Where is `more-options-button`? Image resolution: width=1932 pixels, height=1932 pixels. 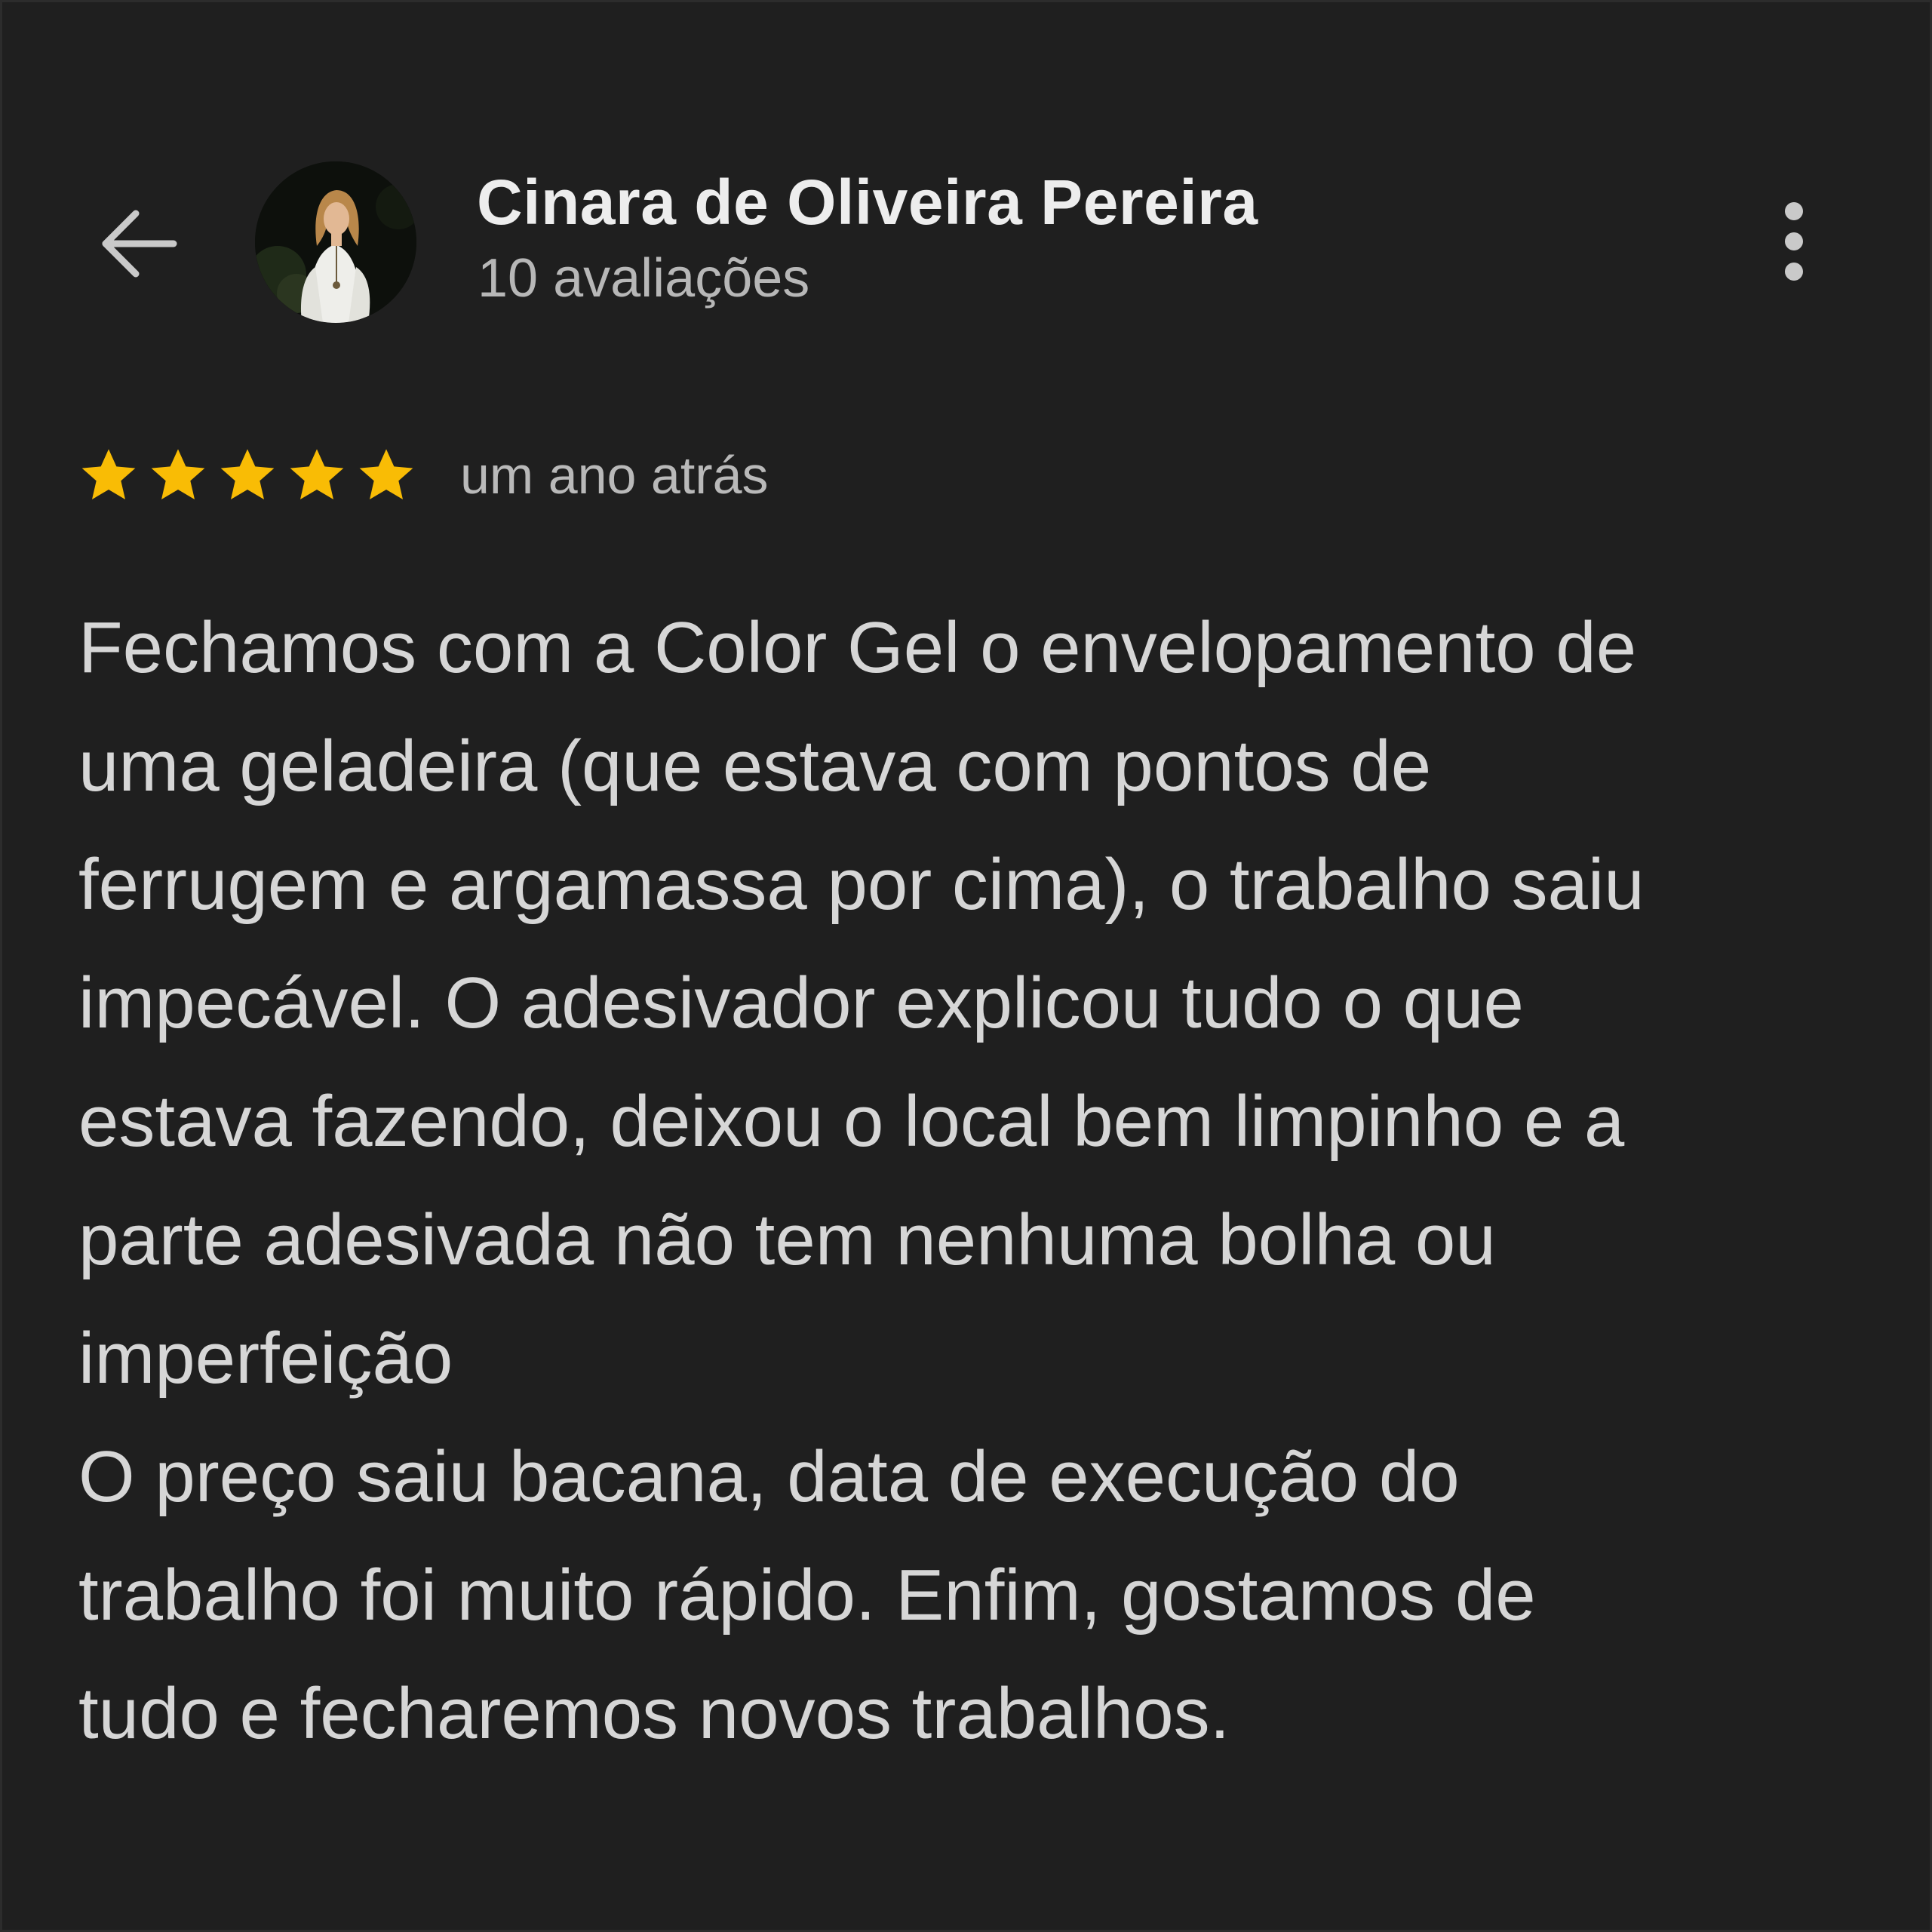 more-options-button is located at coordinates (1794, 241).